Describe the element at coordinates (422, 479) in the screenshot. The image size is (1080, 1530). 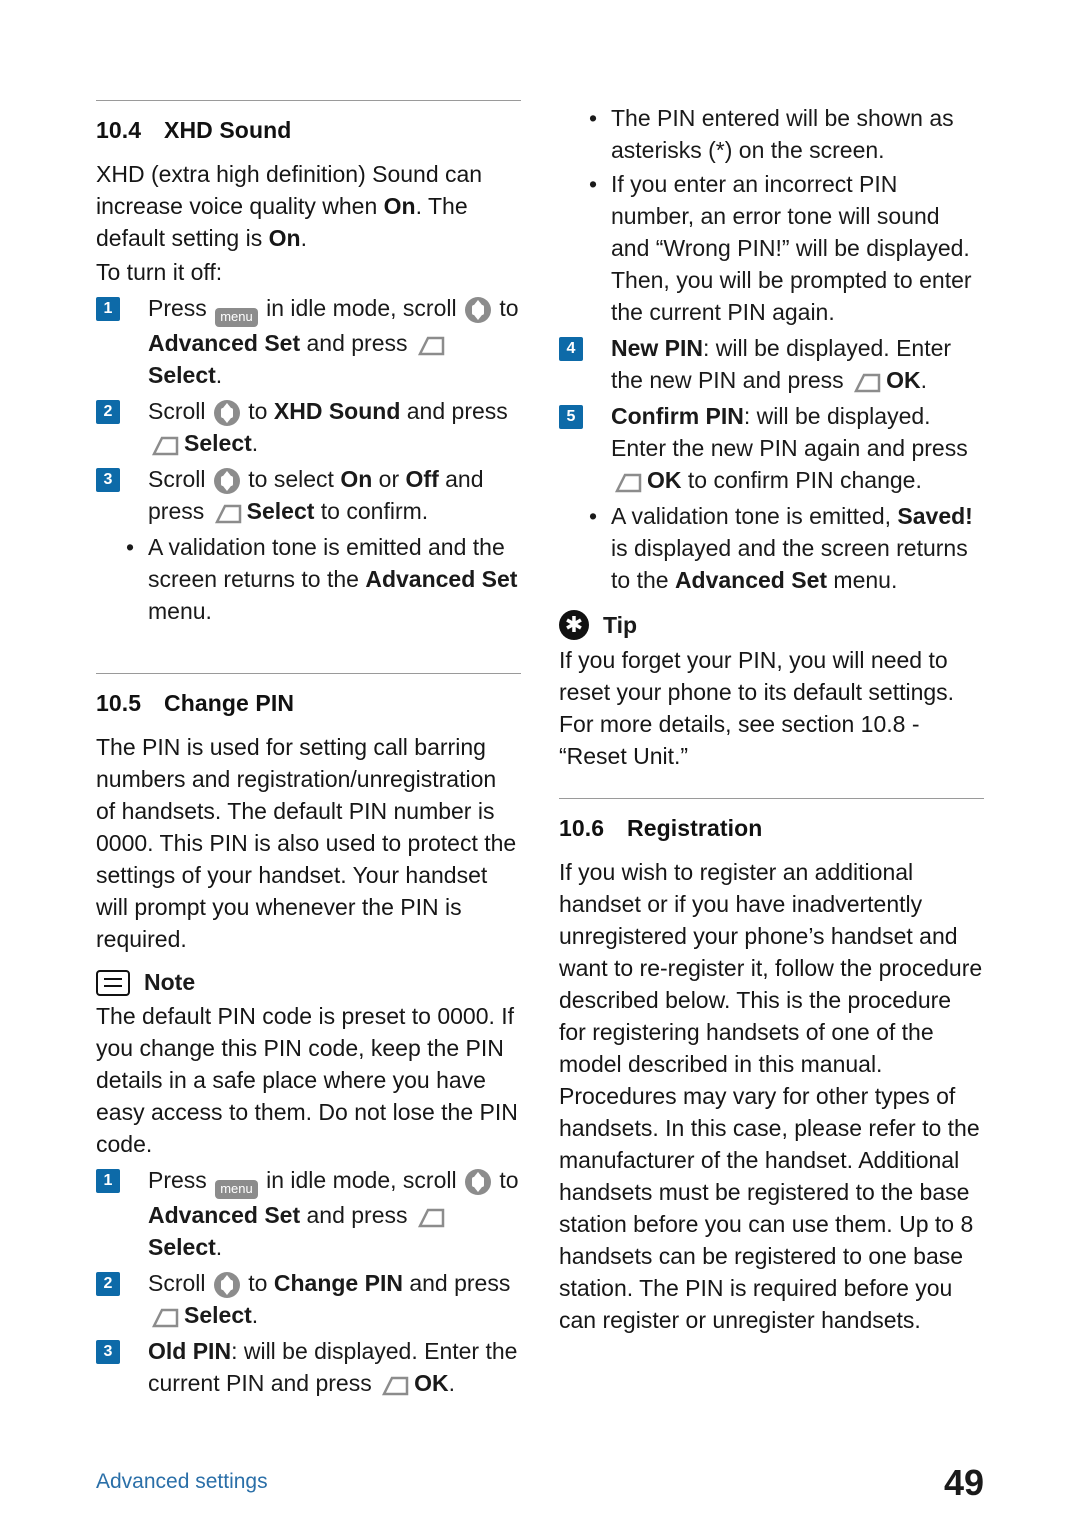
I see `step-bold: Off` at that location.